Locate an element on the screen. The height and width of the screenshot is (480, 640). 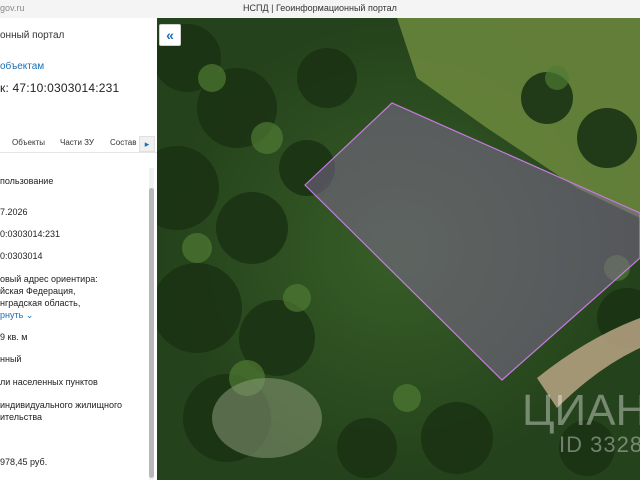
browser-bar: gov.ru НСПД | Геоинформационный портал is located at coordinates (320, 9).